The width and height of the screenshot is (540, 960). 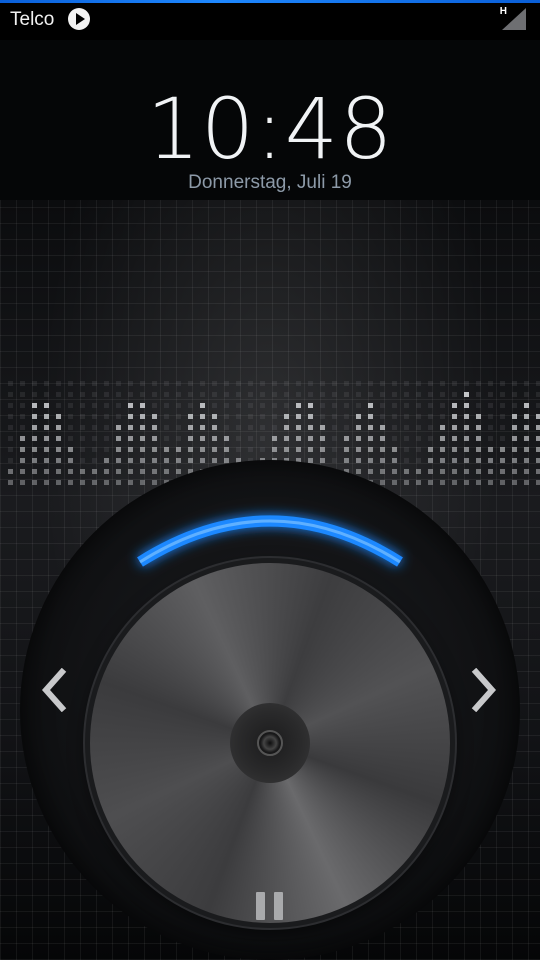 I want to click on carrier-label: Telco, so click(x=32, y=19).